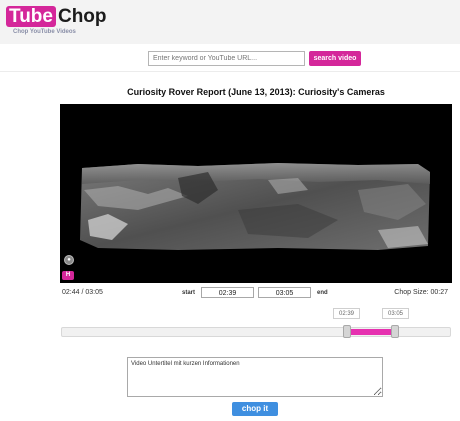 The height and width of the screenshot is (421, 460). Describe the element at coordinates (395, 331) in the screenshot. I see `end-handle` at that location.